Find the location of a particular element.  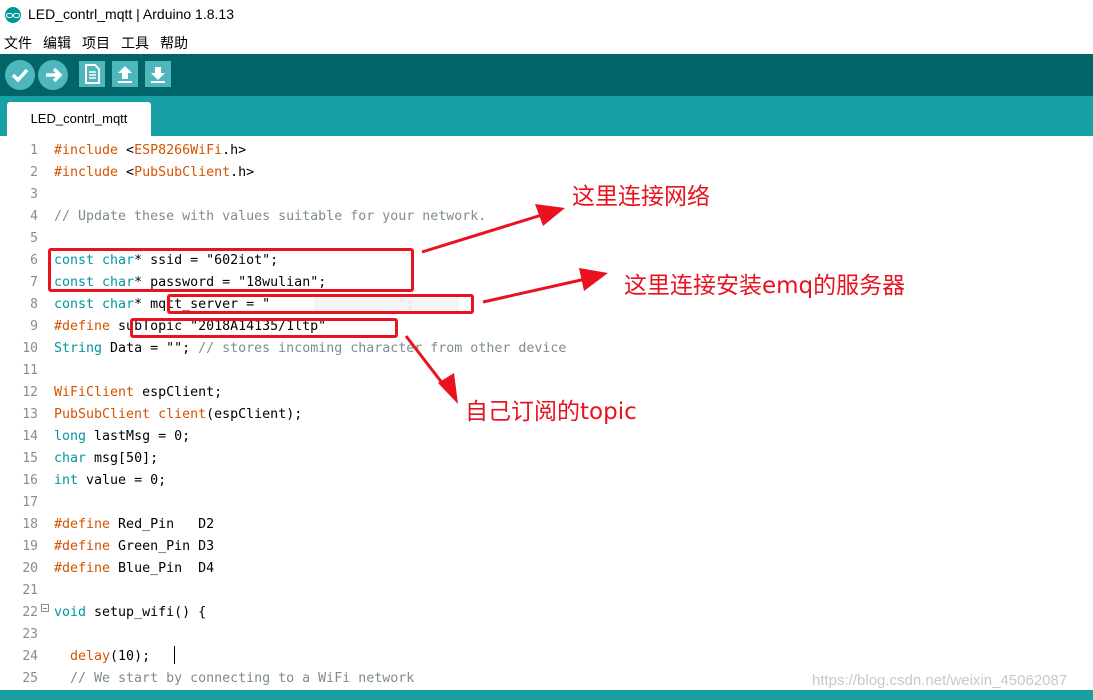

arrow-head-server is located at coordinates (593, 279).